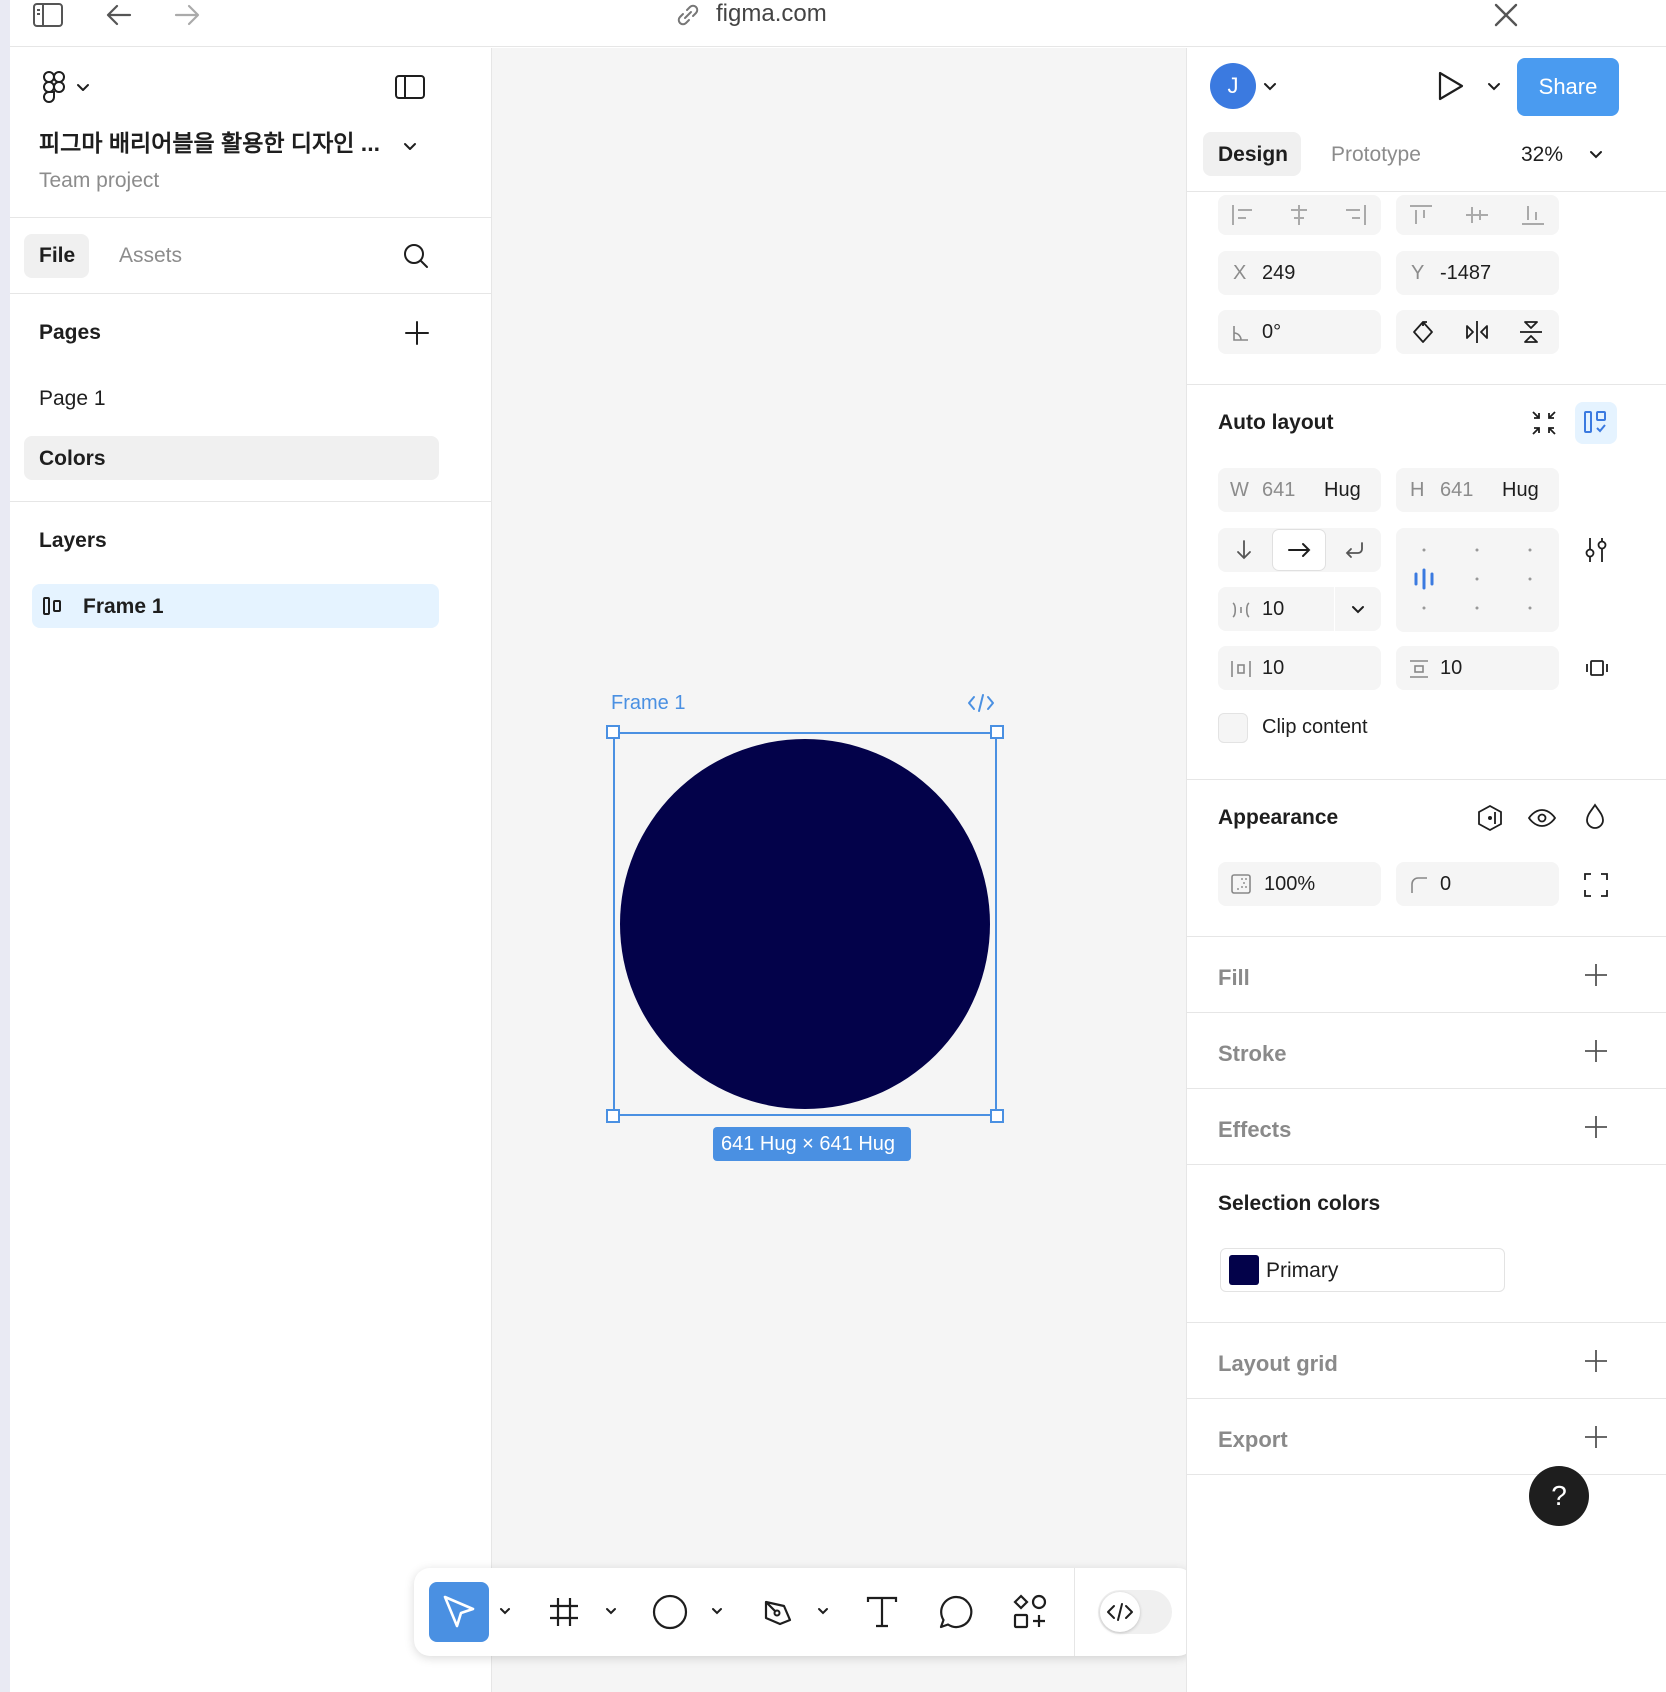  What do you see at coordinates (1595, 817) in the screenshot?
I see `blend-mode-drop-icon` at bounding box center [1595, 817].